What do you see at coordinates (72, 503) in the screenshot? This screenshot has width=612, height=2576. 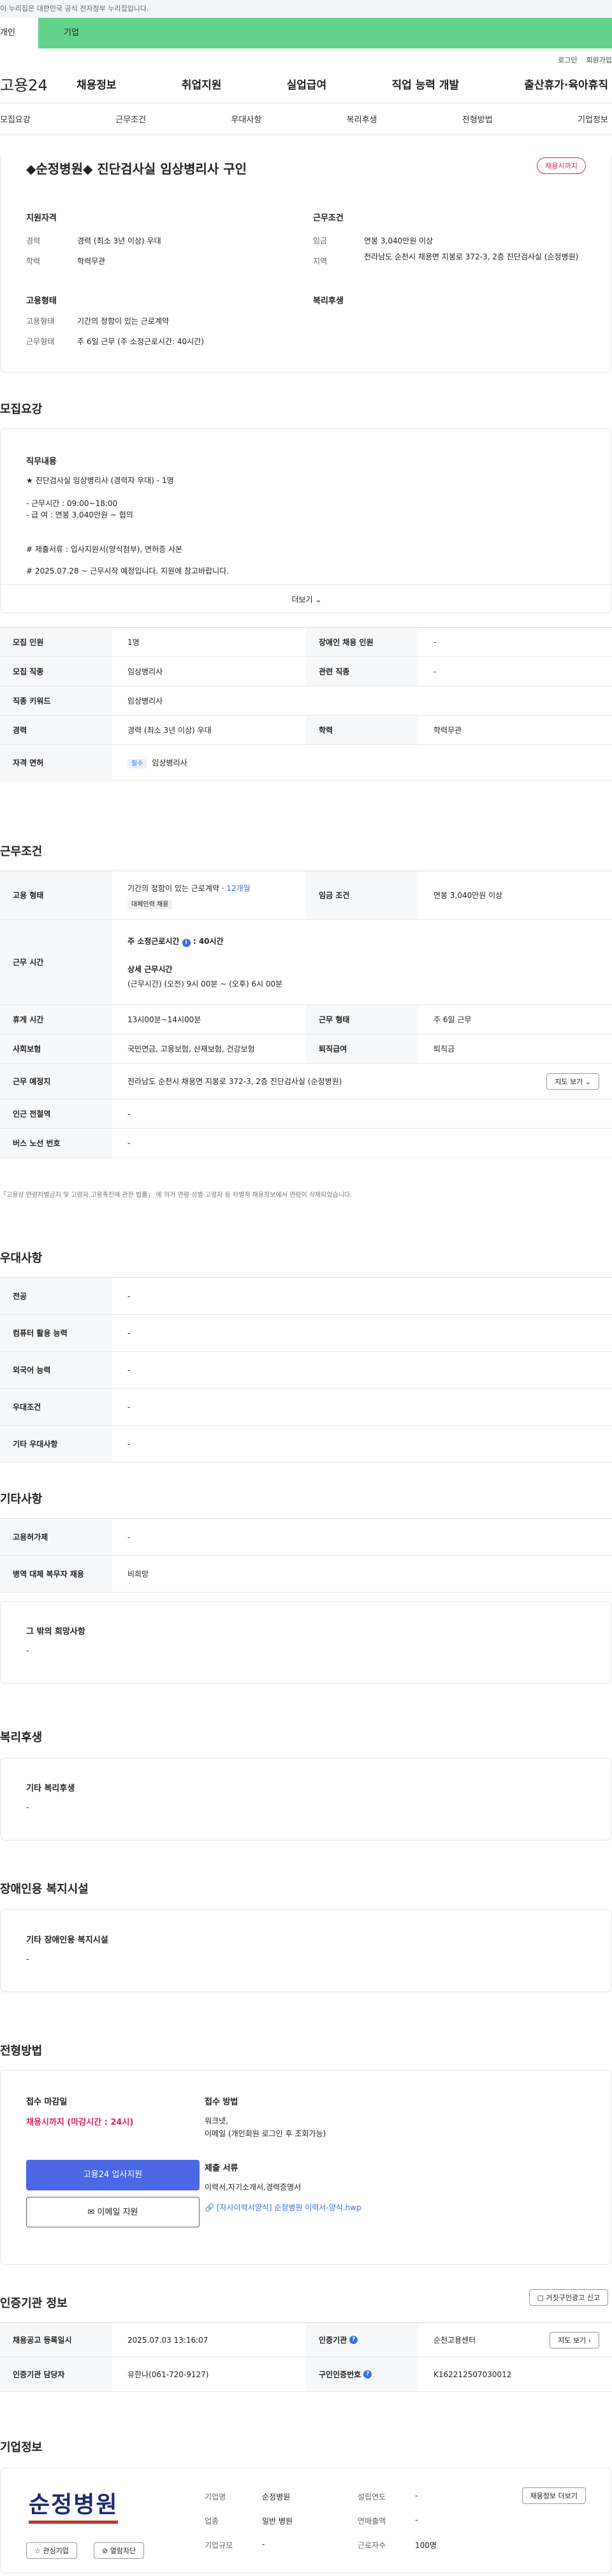 I see `job-desc-line: - 근무시간 : 09:00~18:00` at bounding box center [72, 503].